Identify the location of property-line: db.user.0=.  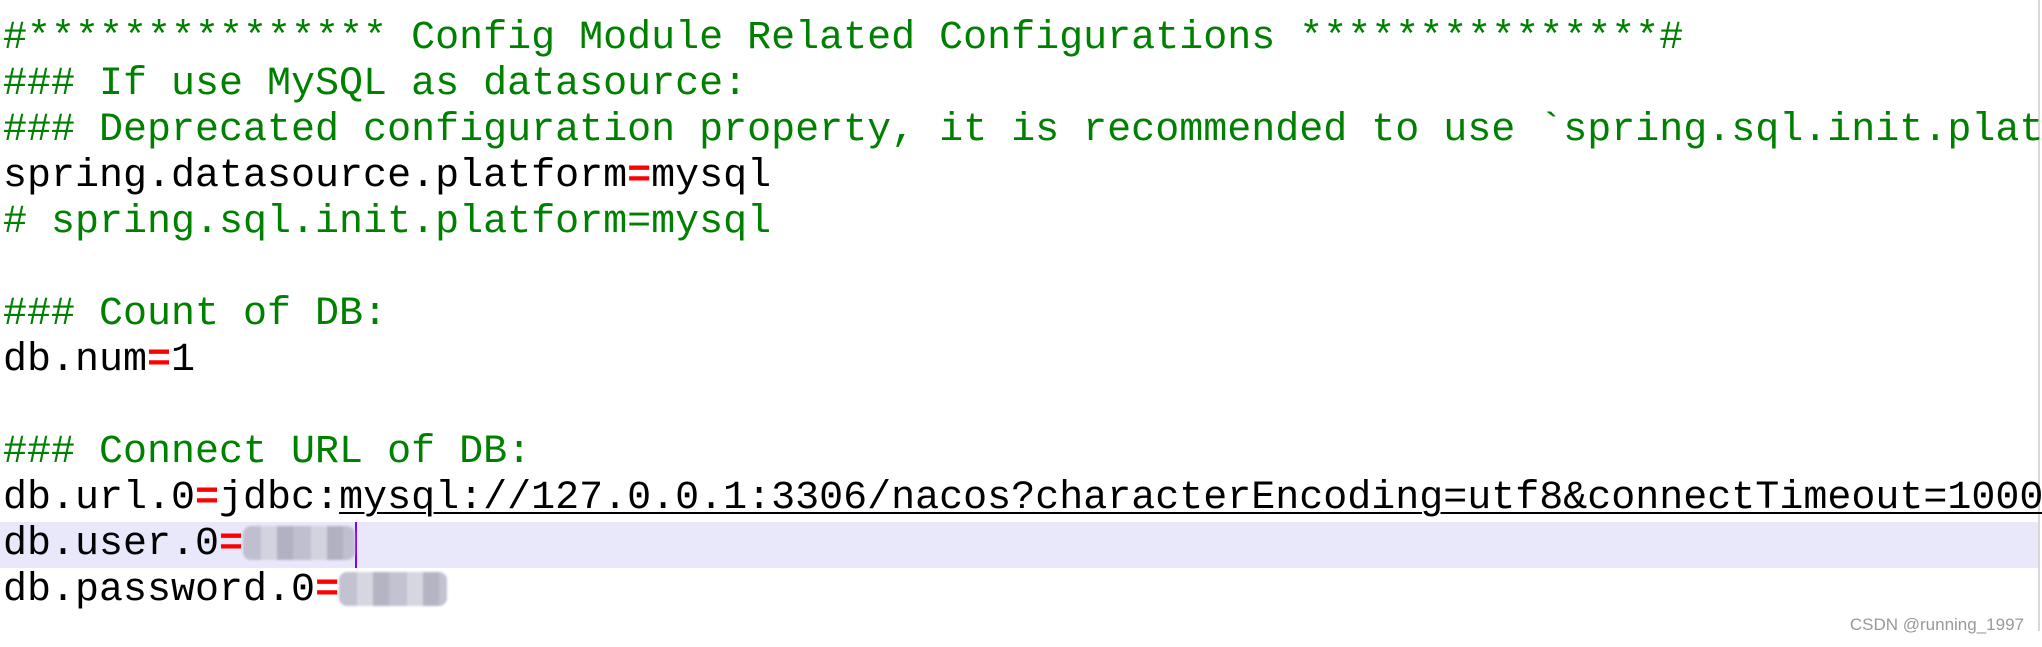
(1019, 545).